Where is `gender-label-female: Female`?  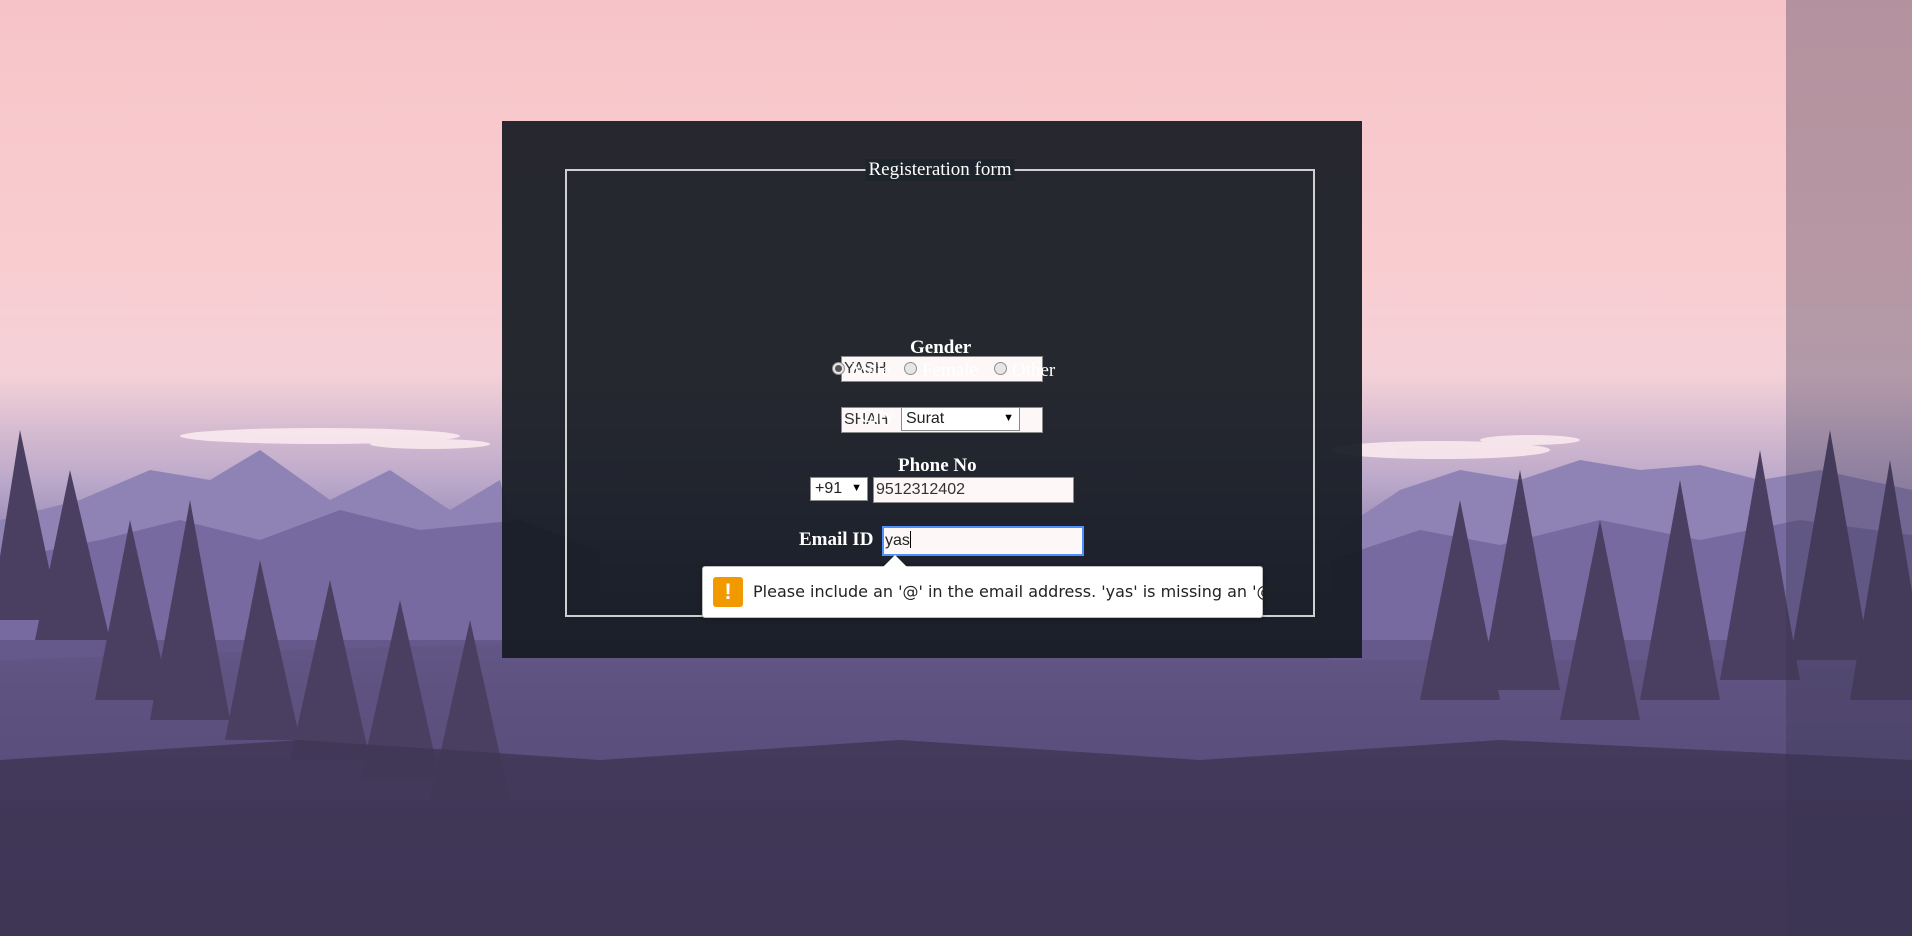
gender-label-female: Female is located at coordinates (950, 370).